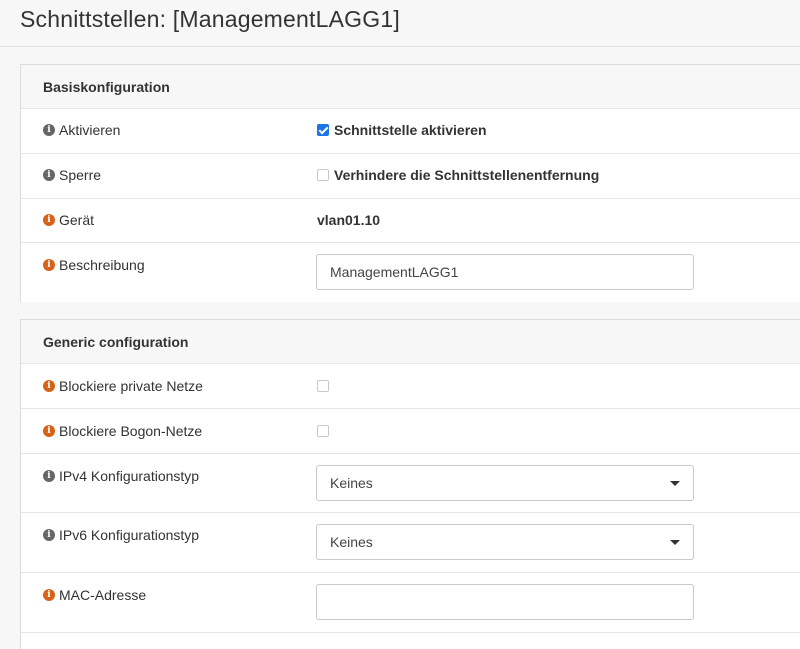 The height and width of the screenshot is (649, 800). I want to click on enable-value: Schnittstelle aktivieren, so click(402, 130).